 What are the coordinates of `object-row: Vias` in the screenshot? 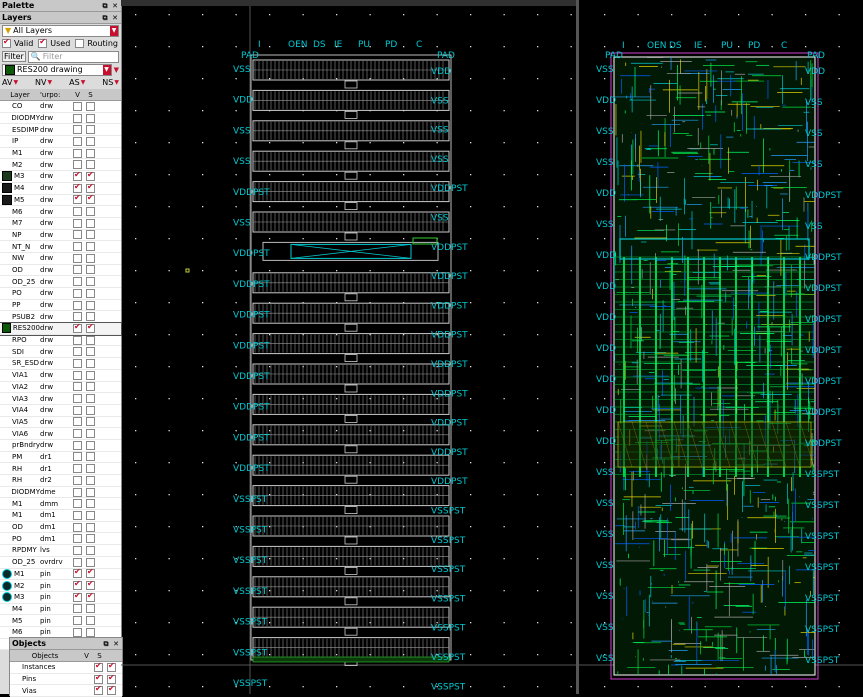 It's located at (66, 690).